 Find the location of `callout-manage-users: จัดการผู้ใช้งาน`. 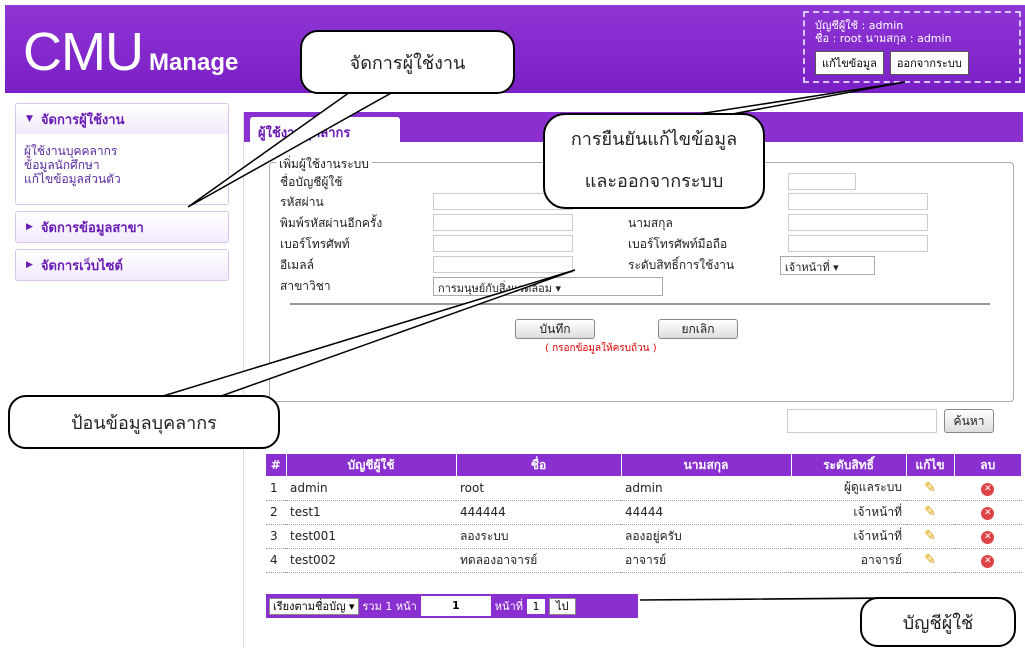

callout-manage-users: จัดการผู้ใช้งาน is located at coordinates (407, 62).